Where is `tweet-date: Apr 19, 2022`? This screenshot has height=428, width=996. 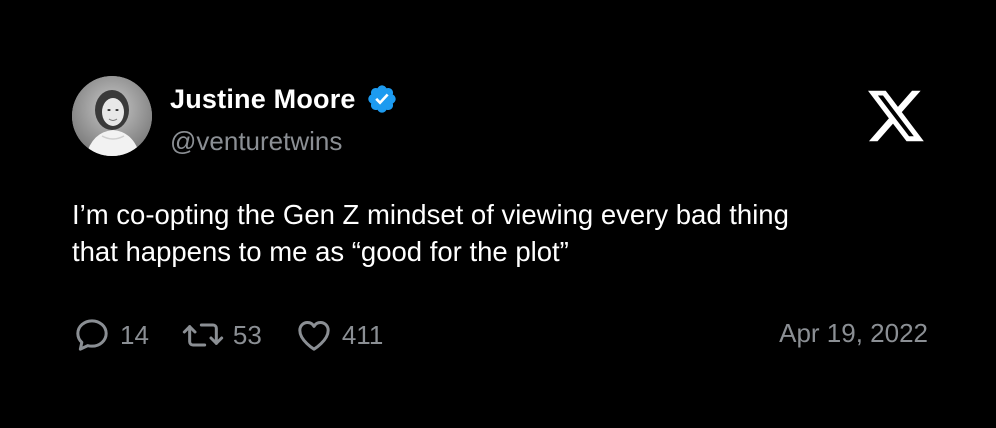
tweet-date: Apr 19, 2022 is located at coordinates (853, 333).